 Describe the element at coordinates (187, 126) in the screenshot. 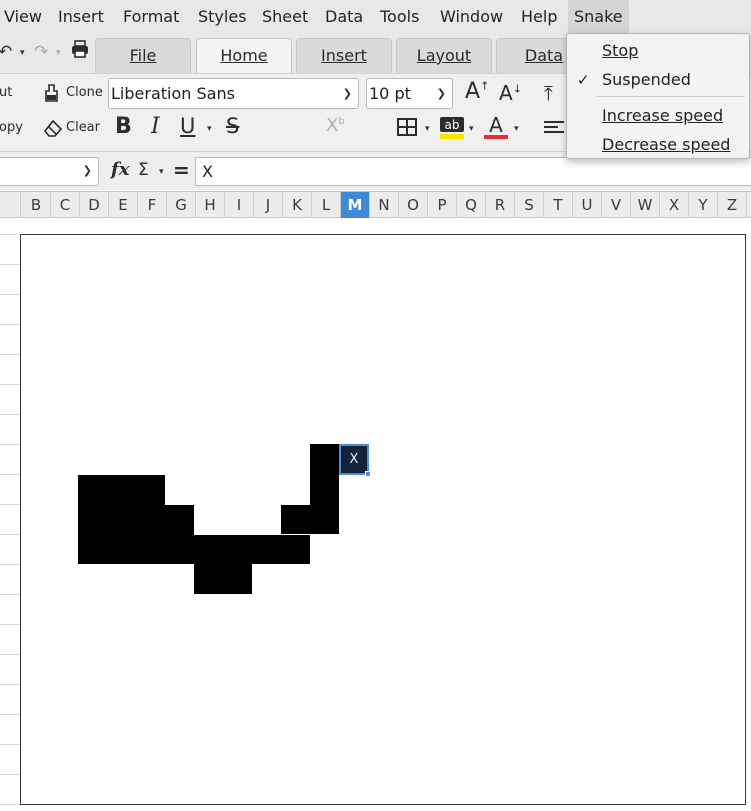

I see `underline-icon: U` at that location.